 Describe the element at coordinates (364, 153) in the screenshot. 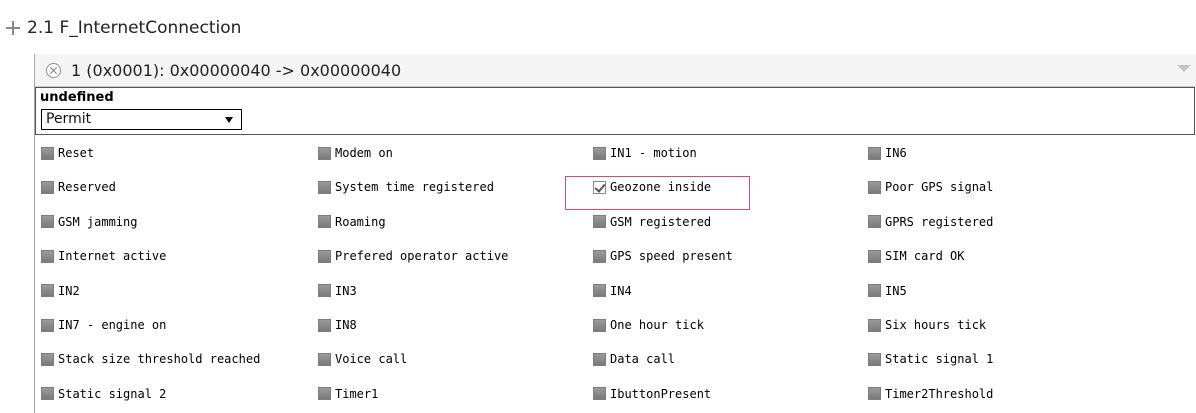

I see `flag-label: Modem on` at that location.